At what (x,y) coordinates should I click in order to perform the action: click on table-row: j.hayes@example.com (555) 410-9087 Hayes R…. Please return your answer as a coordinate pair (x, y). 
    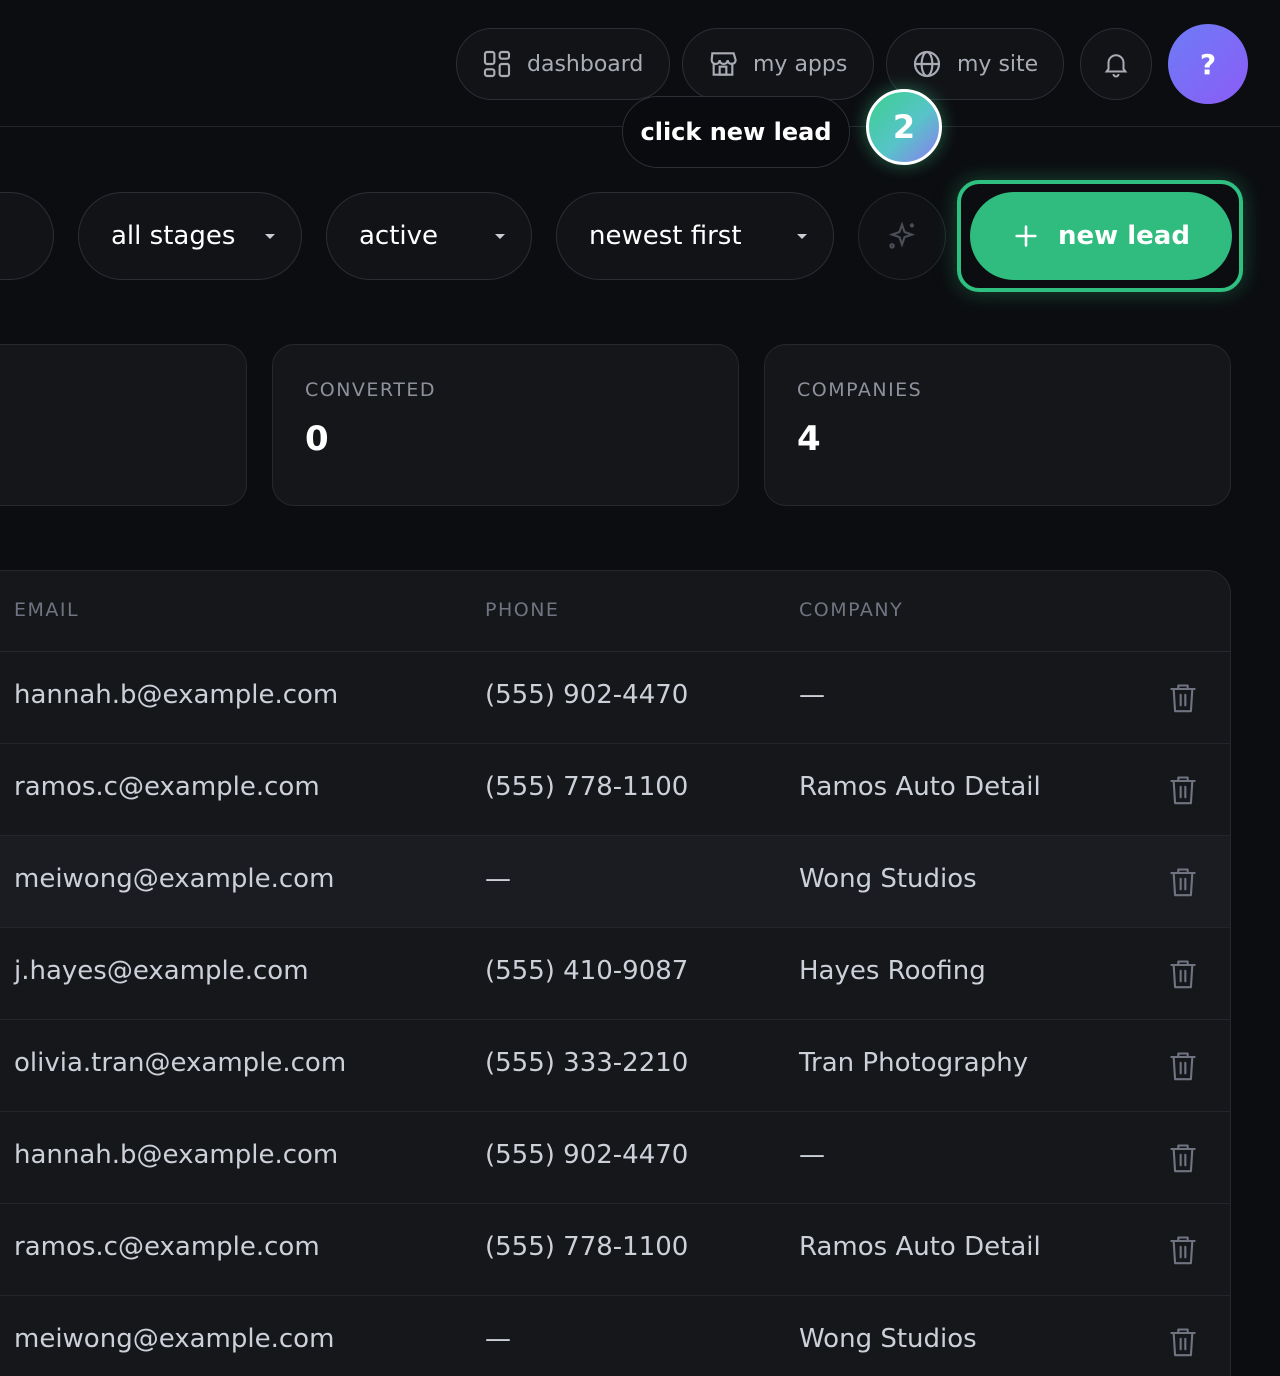
    Looking at the image, I should click on (615, 974).